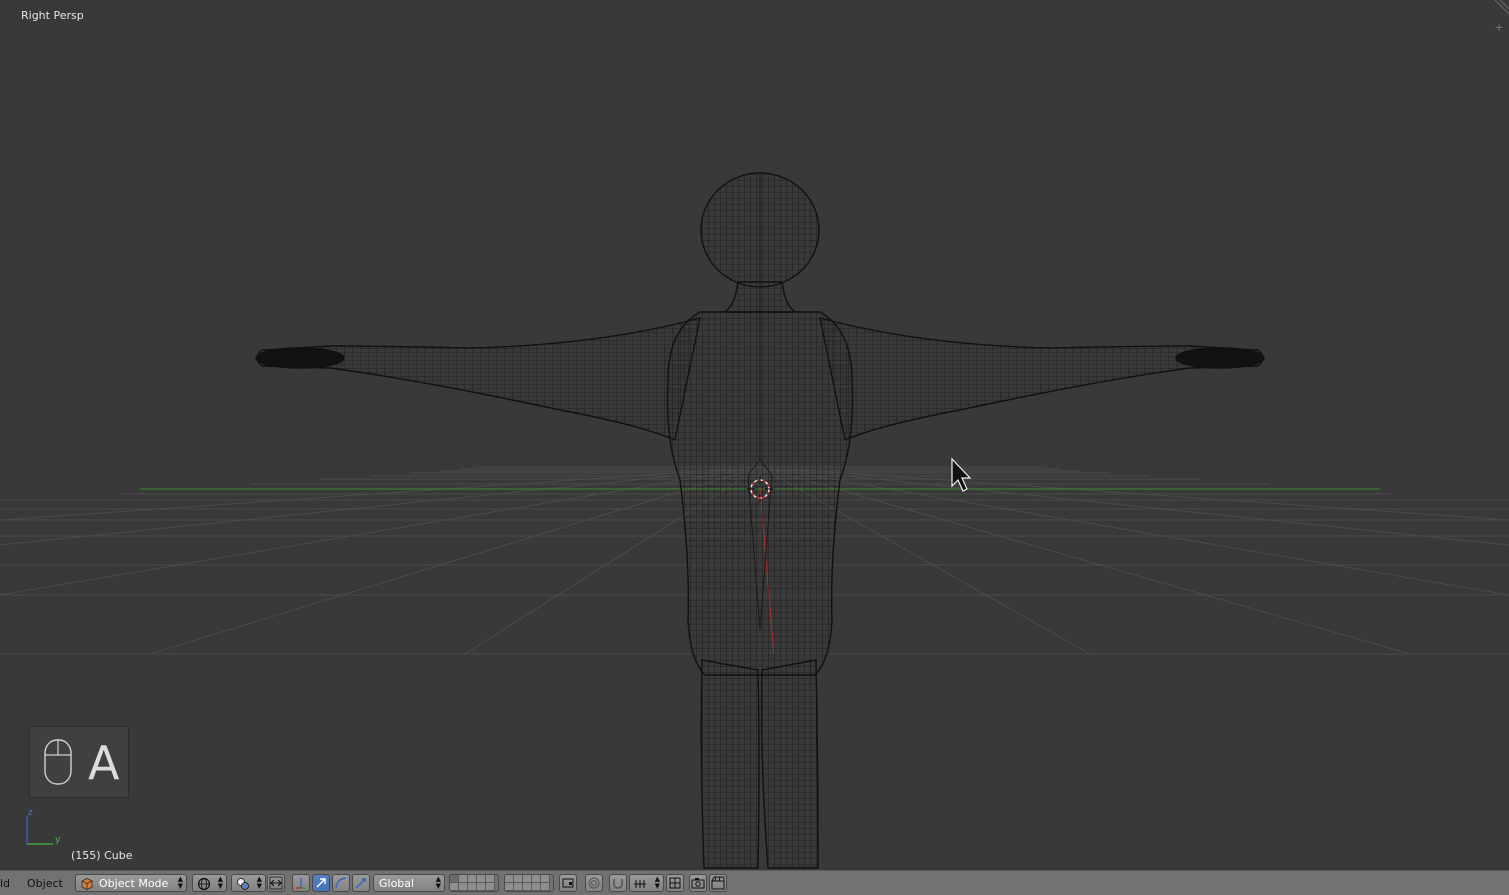 This screenshot has height=895, width=1509. What do you see at coordinates (204, 884) in the screenshot?
I see `globe-icon` at bounding box center [204, 884].